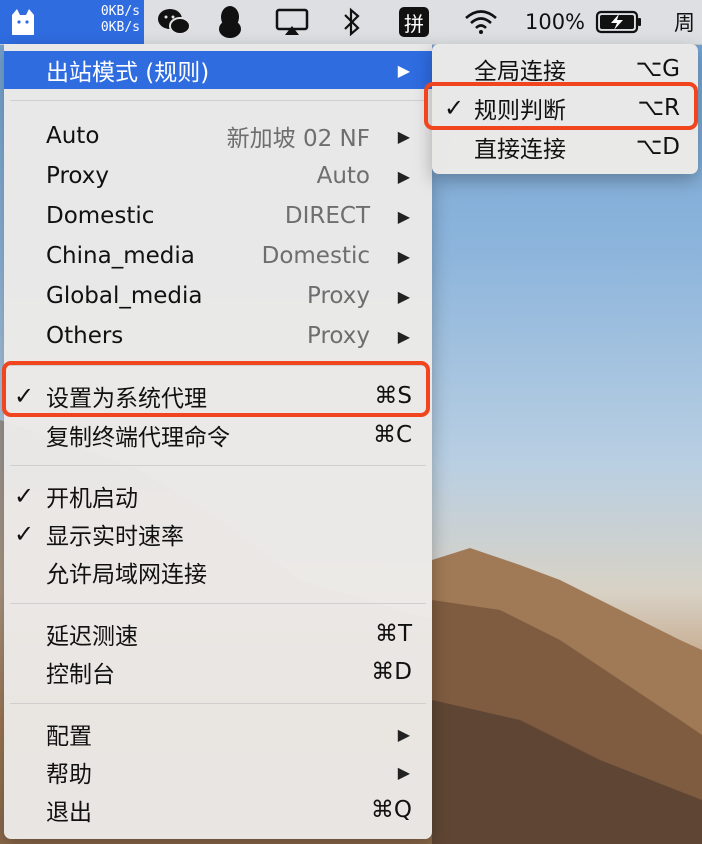 Image resolution: width=702 pixels, height=844 pixels. Describe the element at coordinates (218, 672) in the screenshot. I see `dashboard-item: 控制台 ⌘D` at that location.